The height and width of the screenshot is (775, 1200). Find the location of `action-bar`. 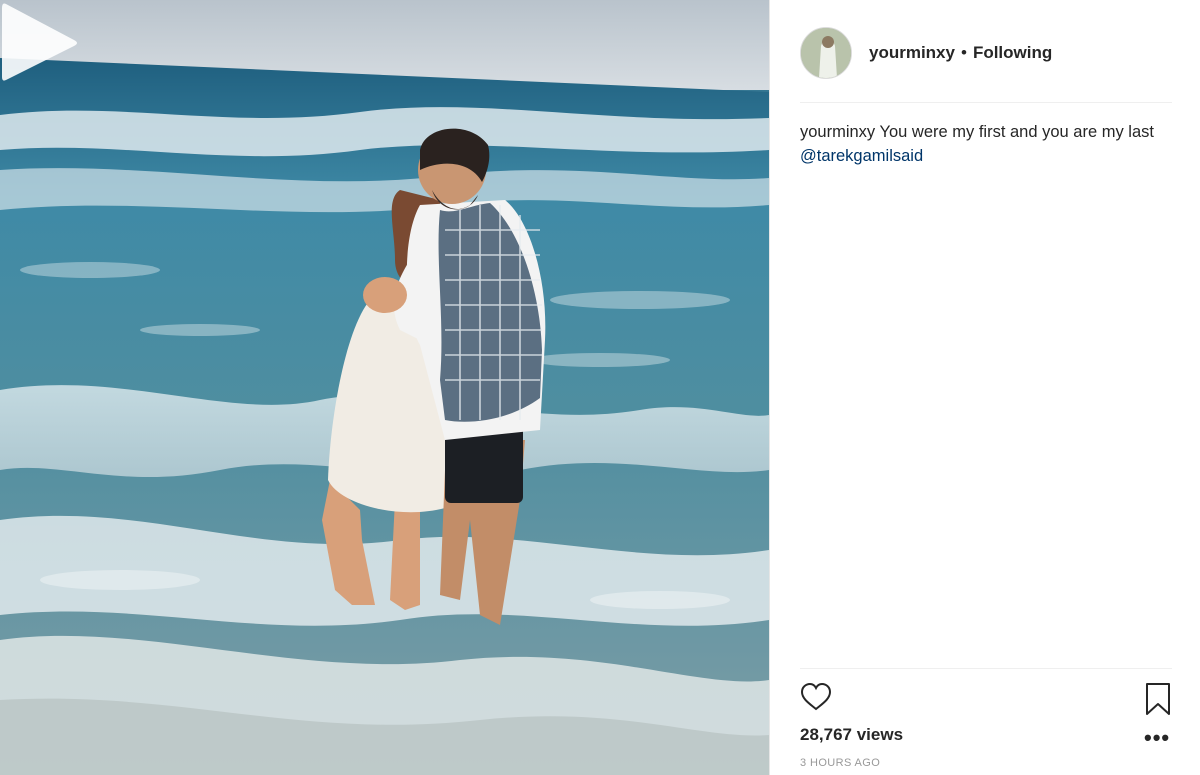

action-bar is located at coordinates (986, 699).